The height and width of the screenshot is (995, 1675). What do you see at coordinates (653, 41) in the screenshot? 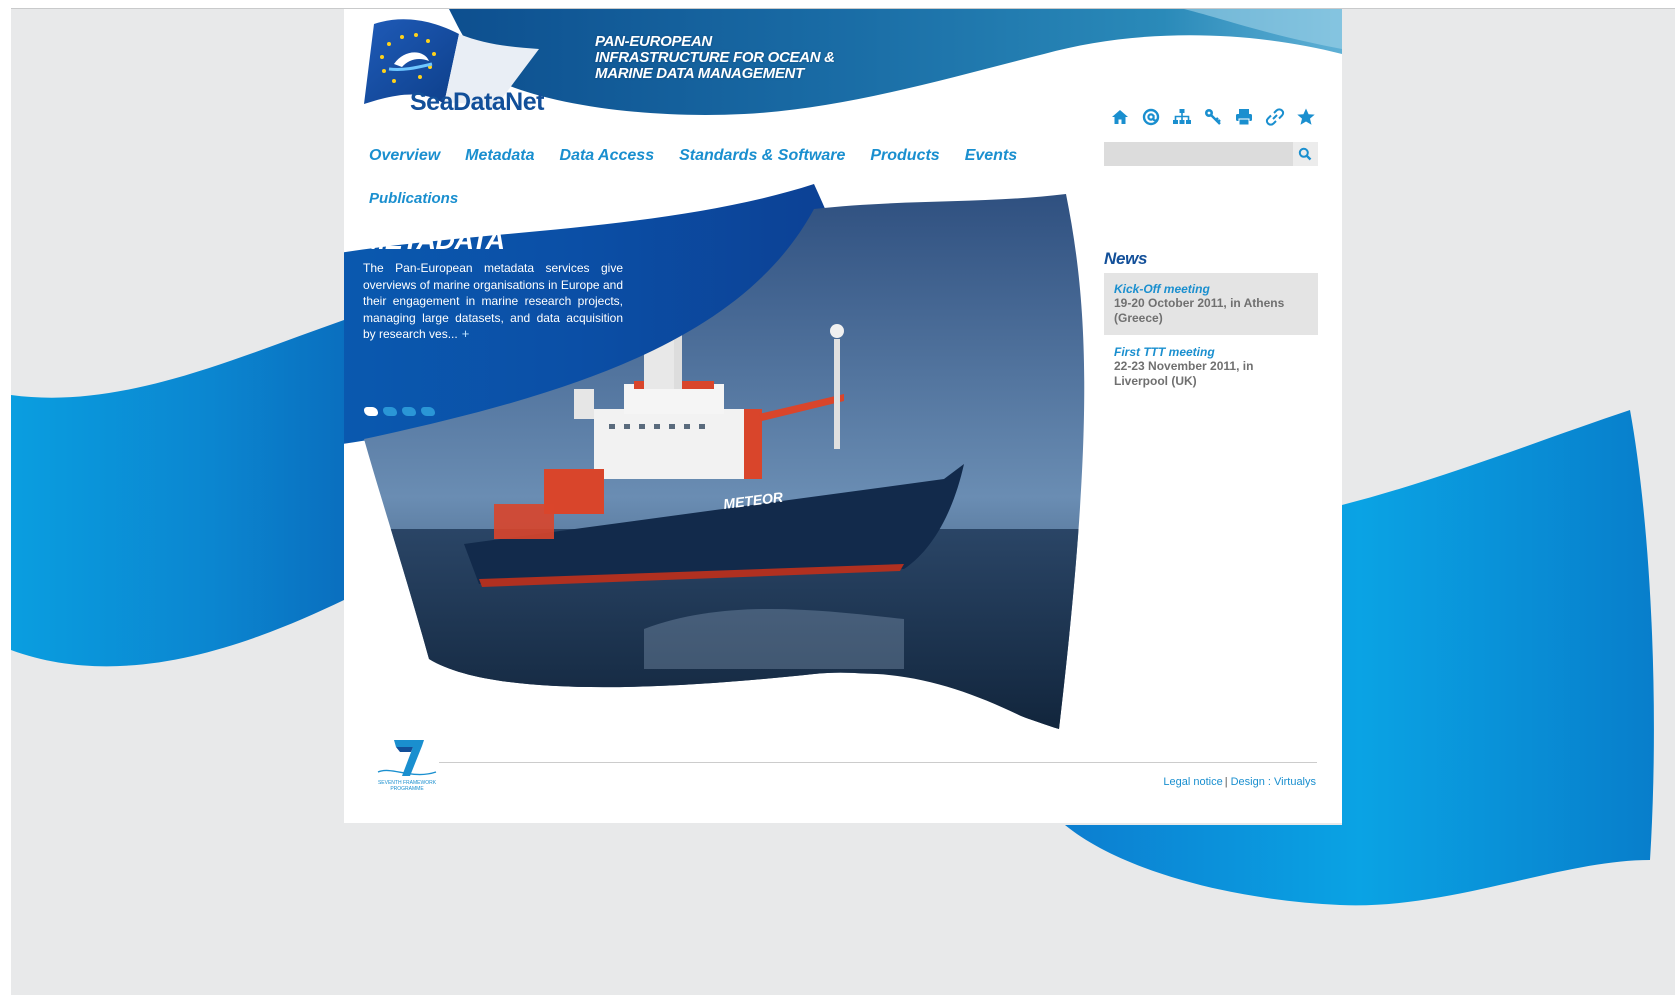
I see `tagline-line-1: PAN-EUROPEAN` at bounding box center [653, 41].